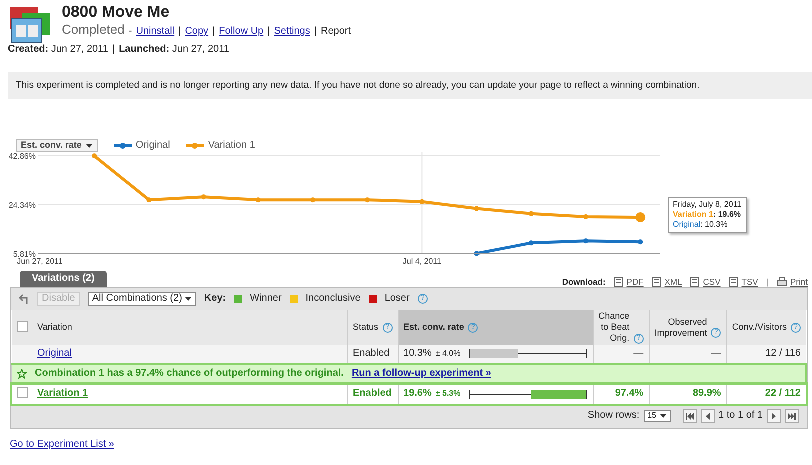 The image size is (812, 465). I want to click on chart-tooltip: Friday, July 8, 2011 Variation 1: 19.6% Original: 10.3%, so click(707, 215).